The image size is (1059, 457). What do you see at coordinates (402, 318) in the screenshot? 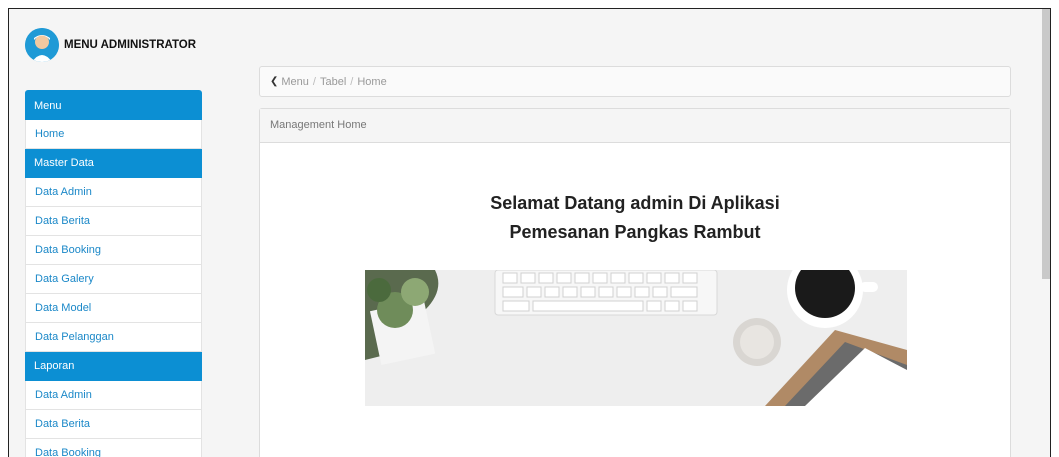
I see `succulent-plant-image` at bounding box center [402, 318].